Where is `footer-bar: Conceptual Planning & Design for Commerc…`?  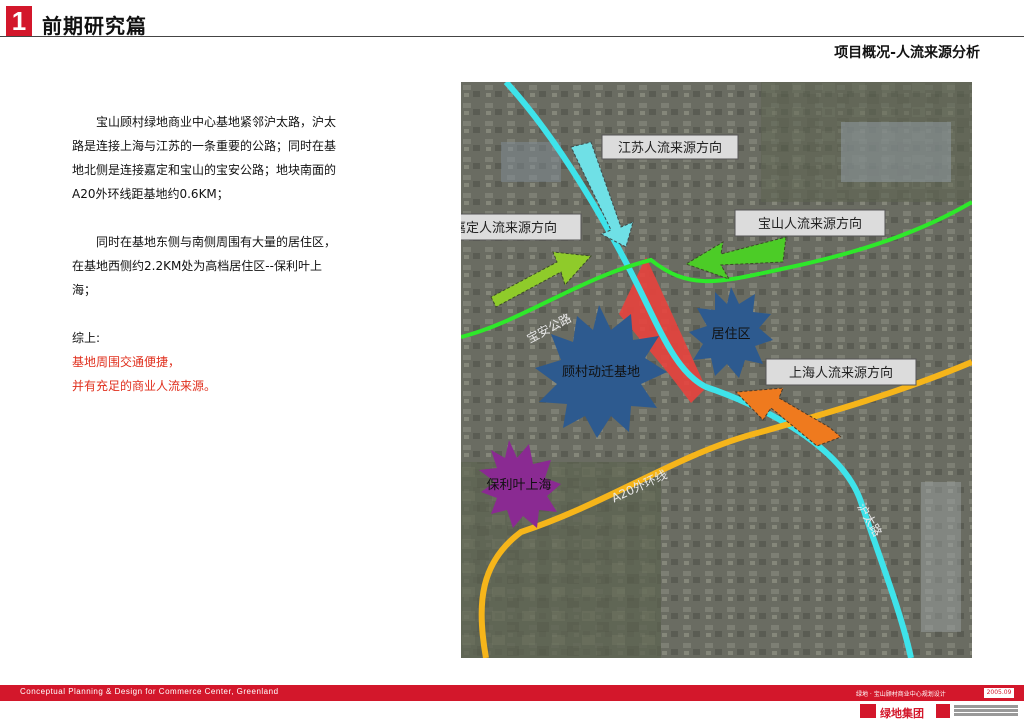
footer-bar: Conceptual Planning & Design for Commerc… is located at coordinates (512, 693).